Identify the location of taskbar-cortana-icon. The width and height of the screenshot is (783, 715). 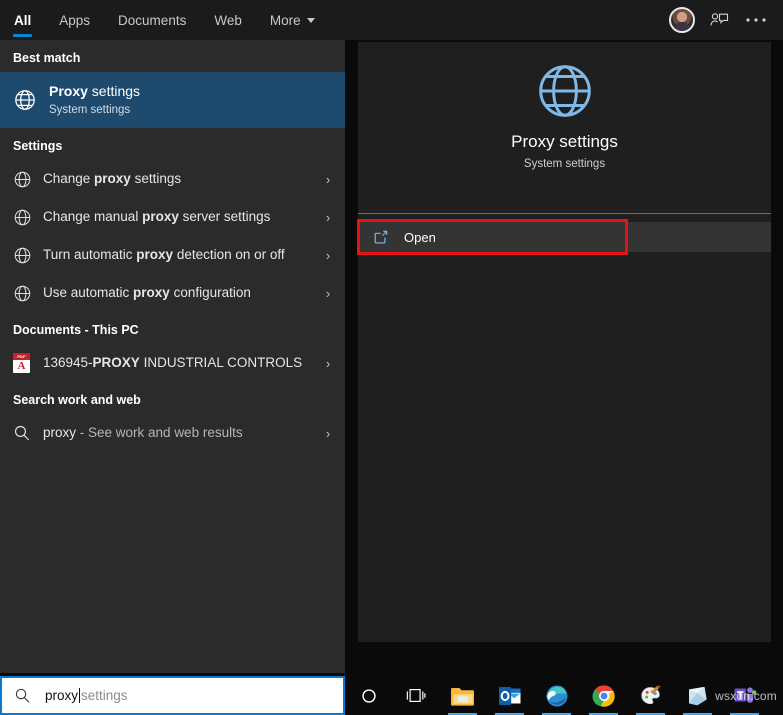
(368, 695).